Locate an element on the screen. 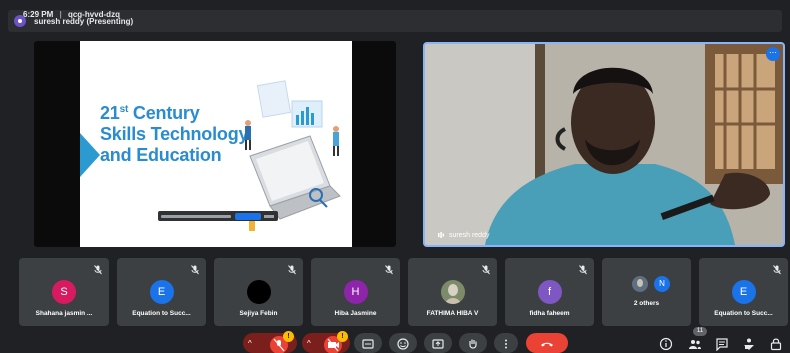 The height and width of the screenshot is (353, 790). participant-name: FATHIMA HIBA V is located at coordinates (452, 313).